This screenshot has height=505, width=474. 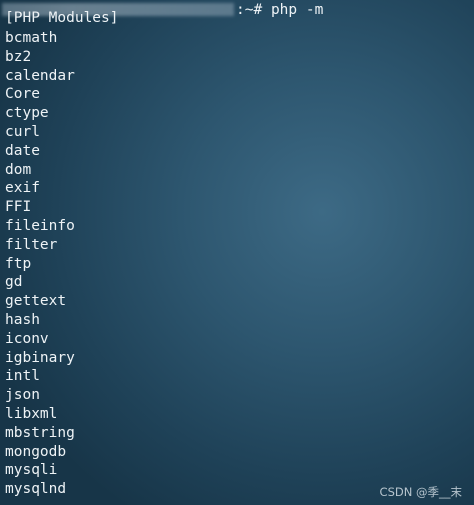 What do you see at coordinates (22, 188) in the screenshot?
I see `module-item: exif` at bounding box center [22, 188].